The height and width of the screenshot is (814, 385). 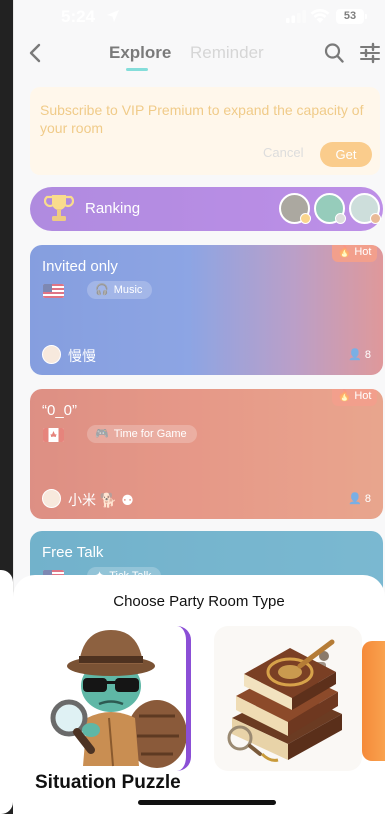 I want to click on next-option-card-edge, so click(x=373, y=701).